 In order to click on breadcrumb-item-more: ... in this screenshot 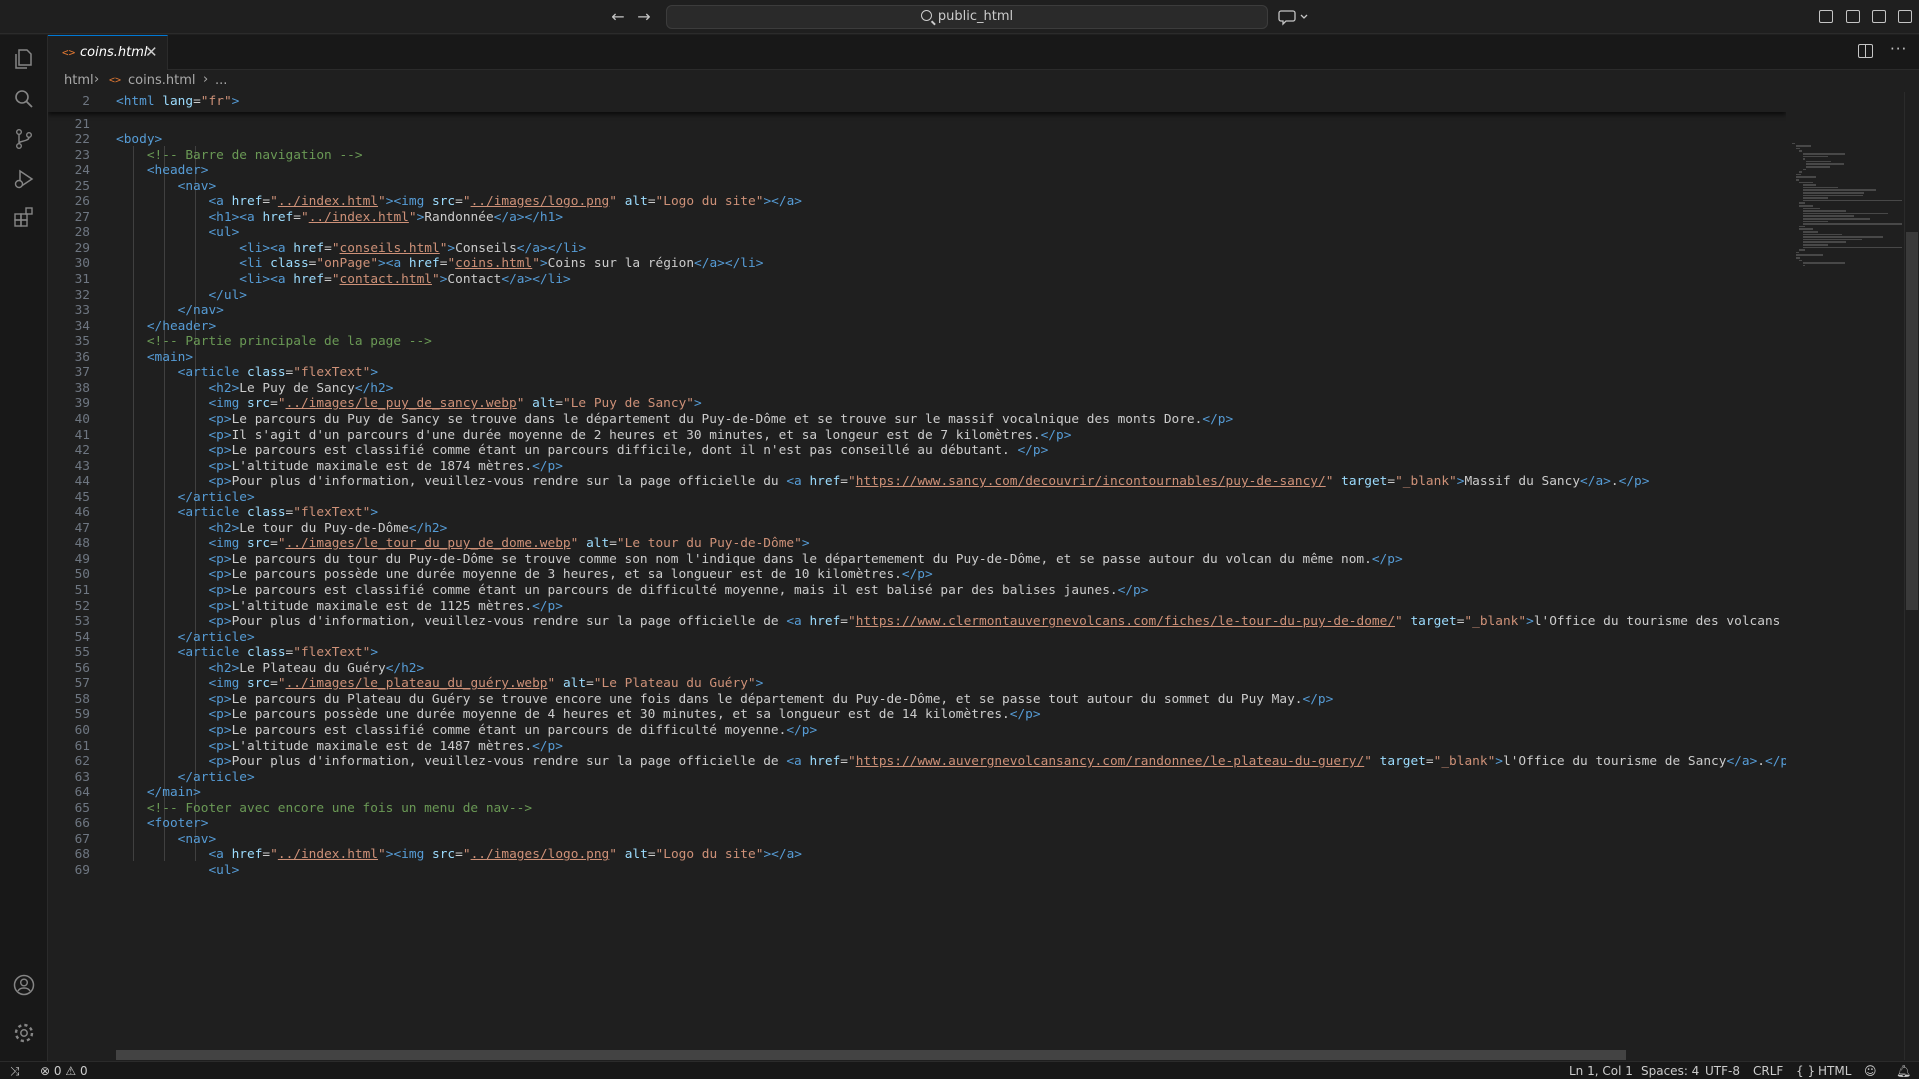, I will do `click(221, 80)`.